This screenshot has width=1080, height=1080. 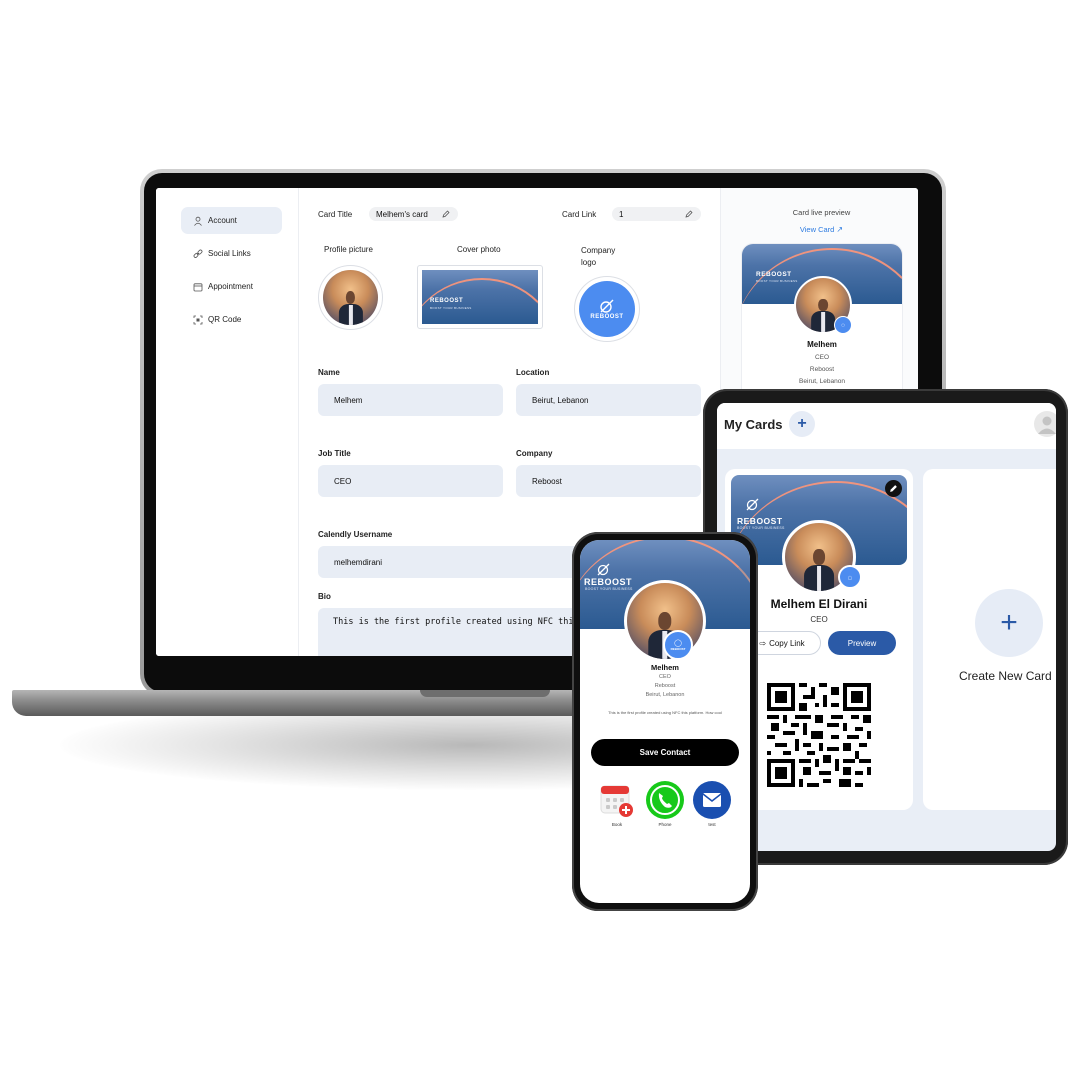 What do you see at coordinates (763, 643) in the screenshot?
I see `share-icon: ⇨` at bounding box center [763, 643].